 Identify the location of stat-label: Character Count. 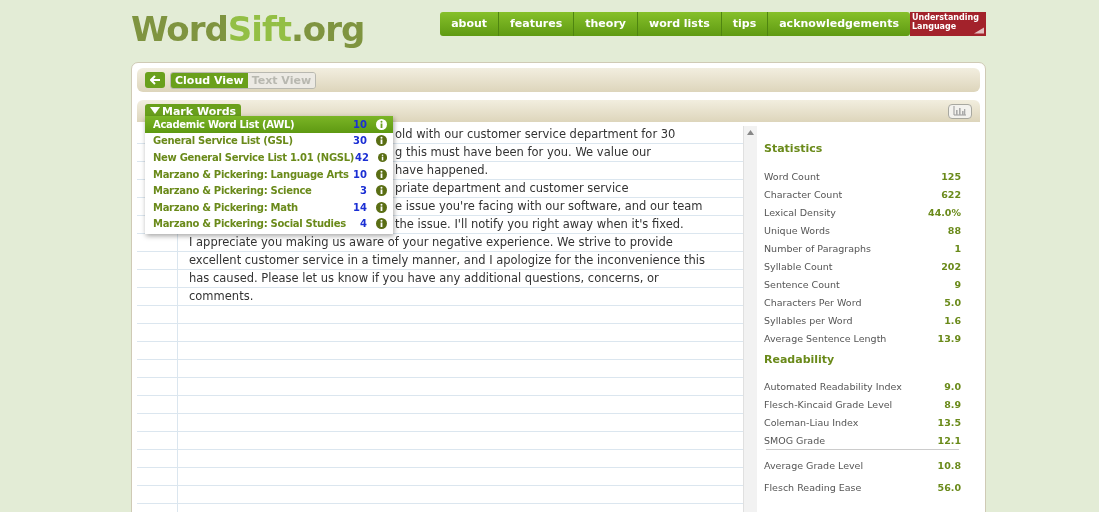
(803, 194).